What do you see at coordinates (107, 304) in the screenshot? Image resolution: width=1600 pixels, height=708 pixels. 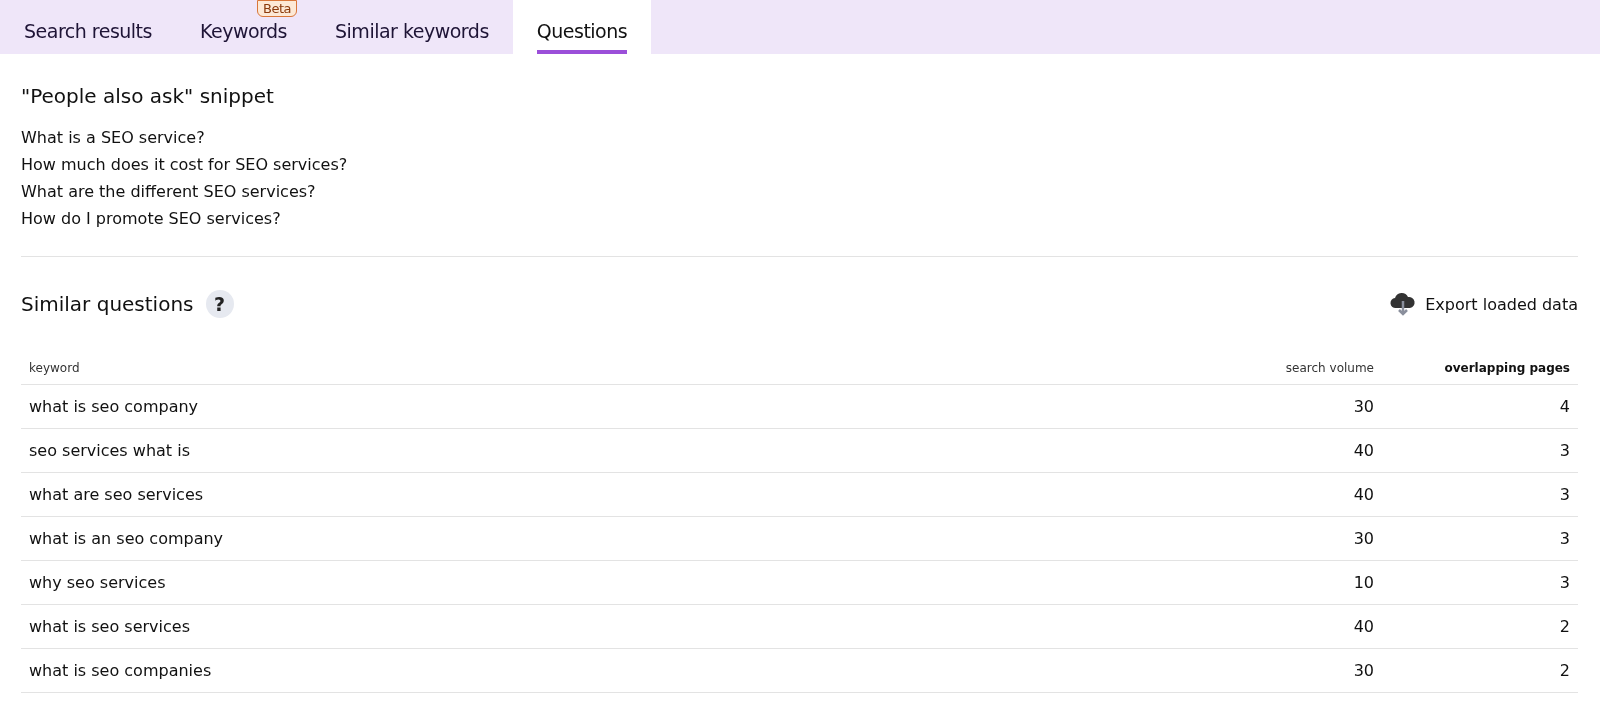 I see `section-title: Similar questions` at bounding box center [107, 304].